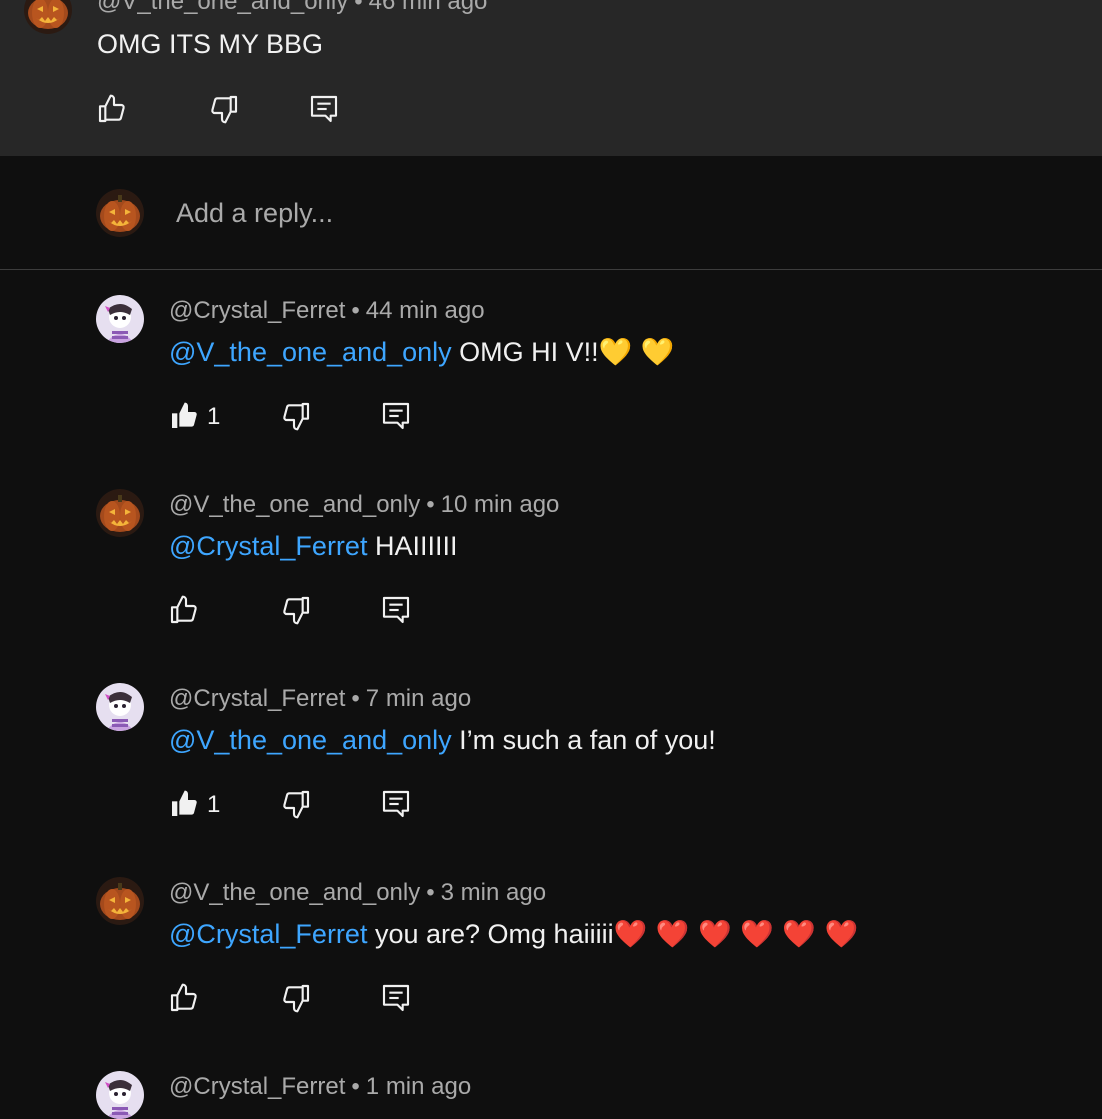 The image size is (1102, 1119). I want to click on comment-body: I’m such a fan of you!, so click(587, 740).